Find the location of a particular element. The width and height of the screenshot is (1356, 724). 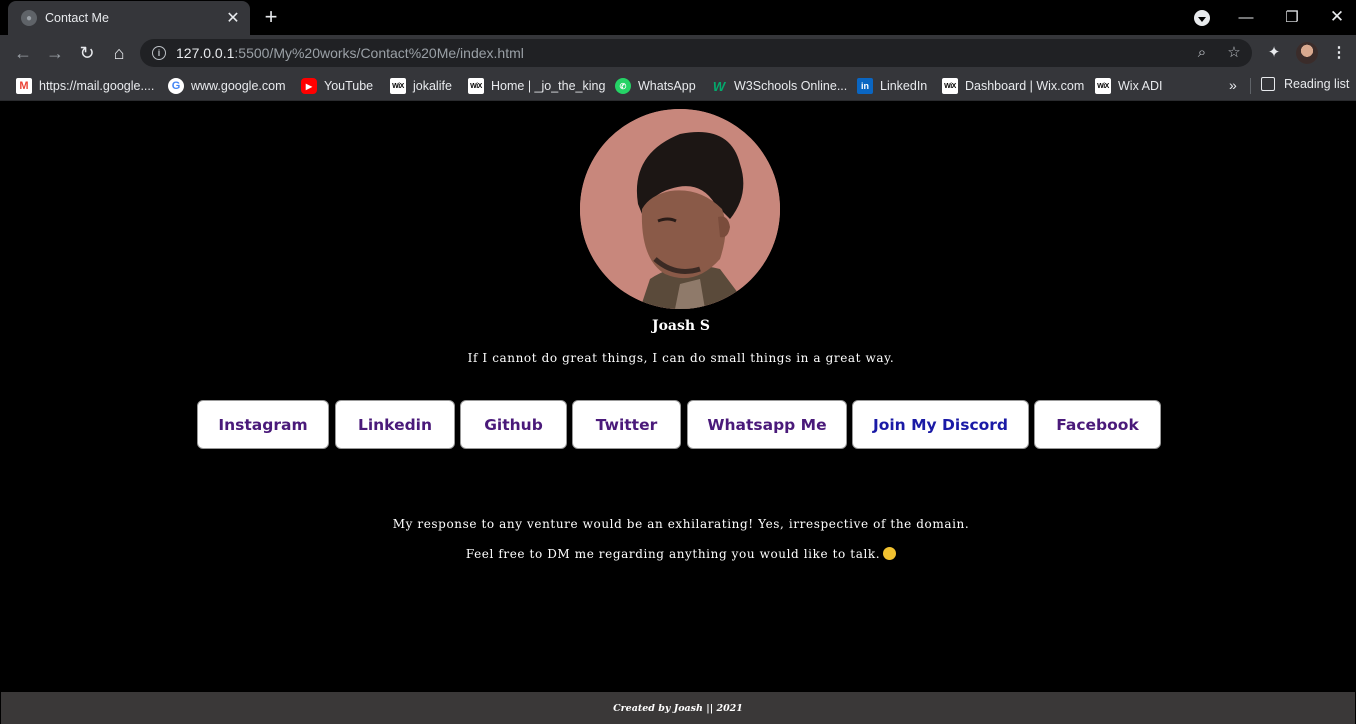

reading-list-icon is located at coordinates (1268, 84).